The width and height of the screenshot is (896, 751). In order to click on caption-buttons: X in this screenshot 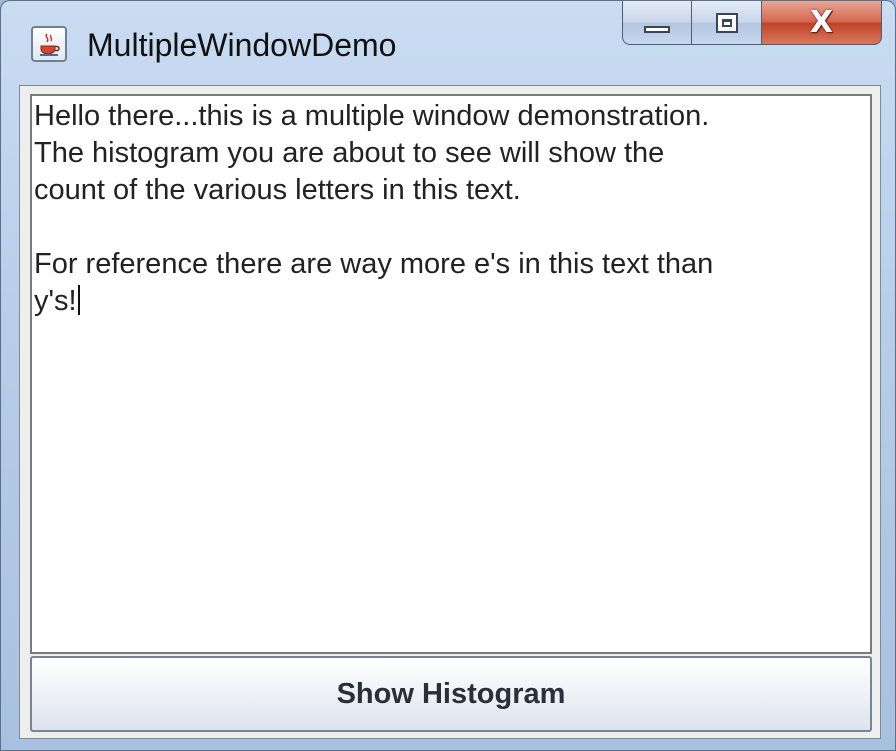, I will do `click(752, 23)`.